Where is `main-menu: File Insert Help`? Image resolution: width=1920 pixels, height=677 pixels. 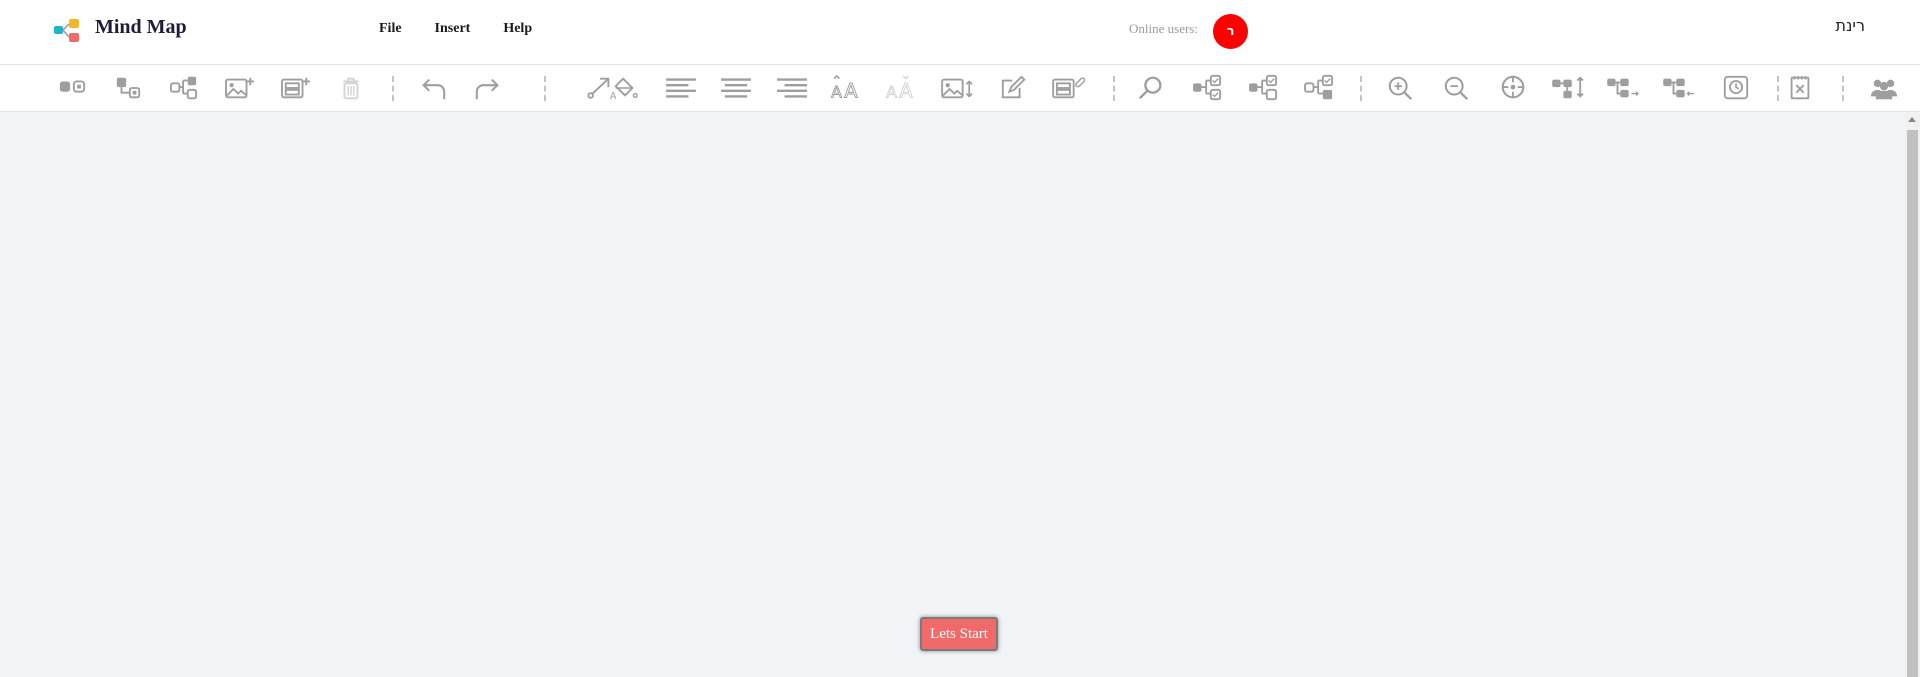
main-menu: File Insert Help is located at coordinates (472, 29).